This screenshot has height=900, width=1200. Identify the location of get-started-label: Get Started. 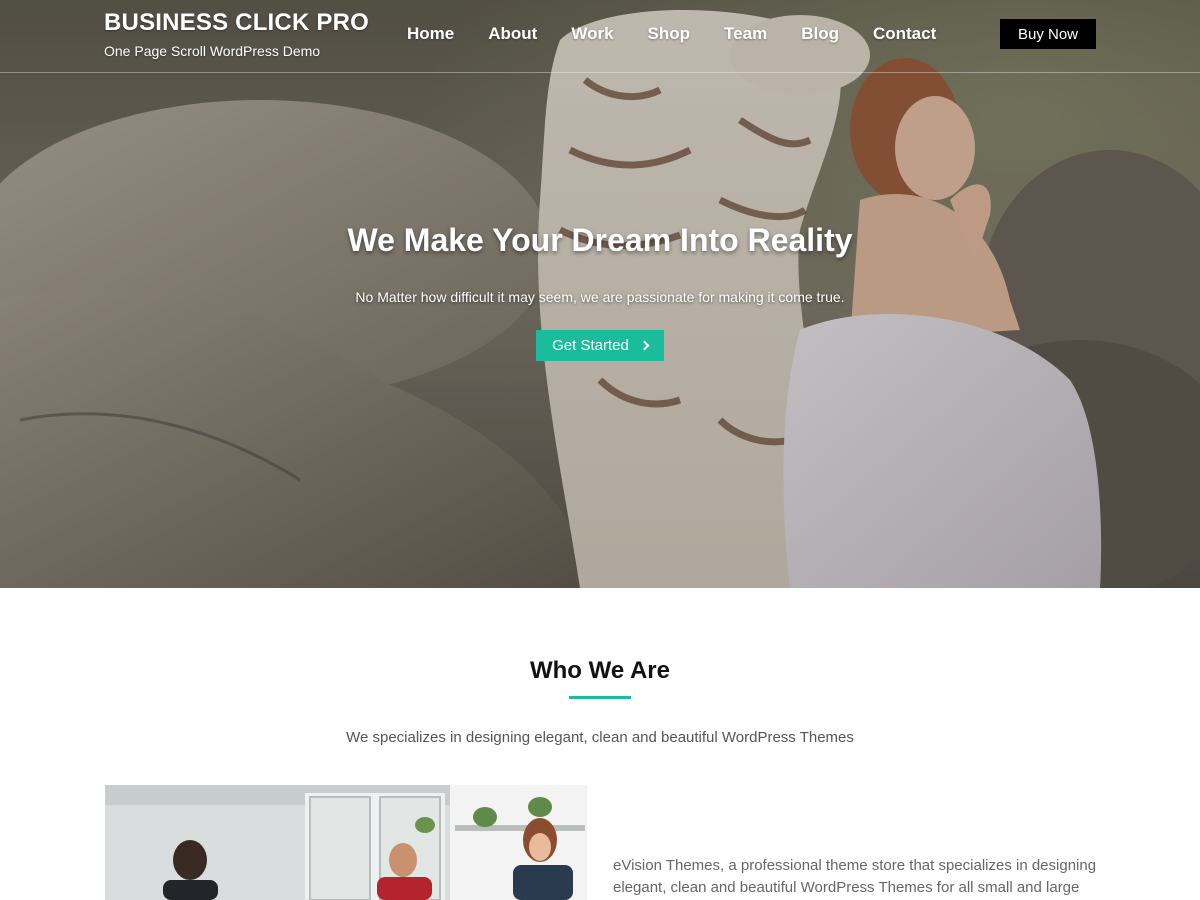
(590, 345).